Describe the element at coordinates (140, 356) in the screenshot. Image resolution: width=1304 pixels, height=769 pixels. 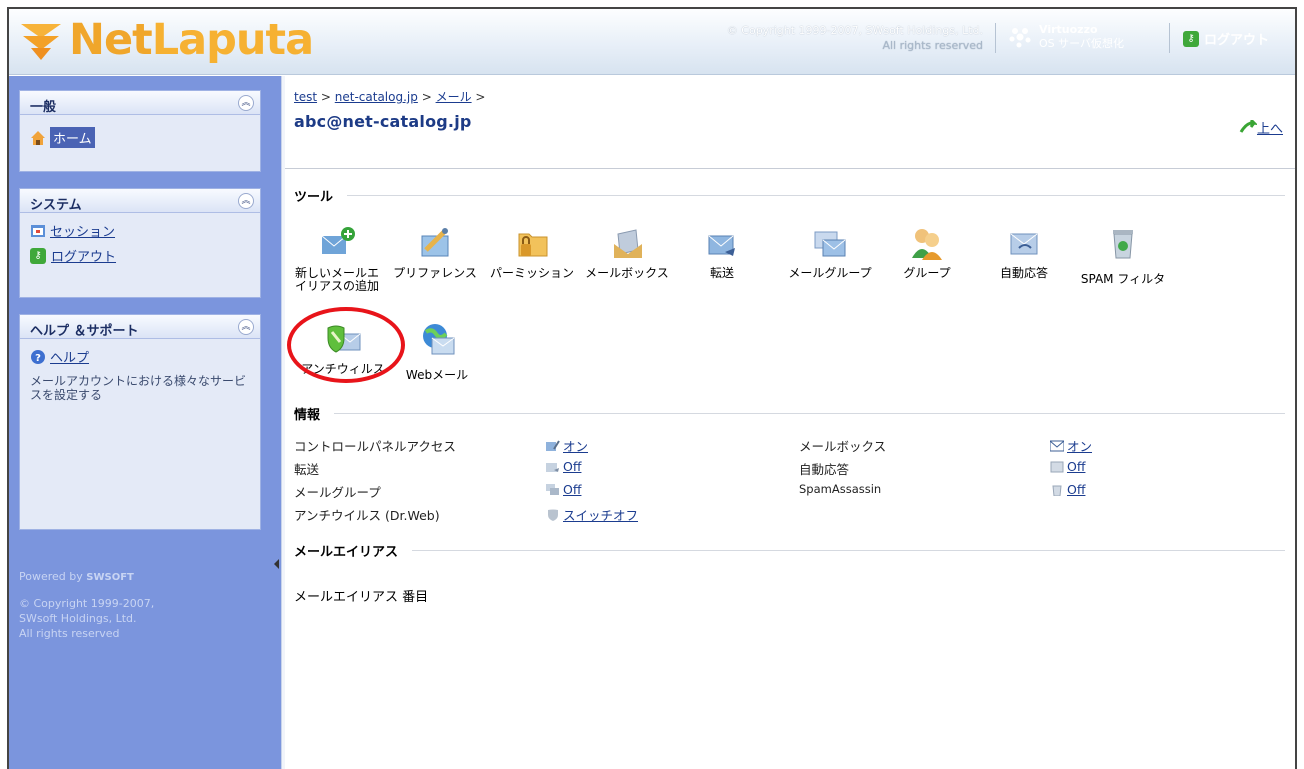
I see `sidebar-item-help: ? ヘルプ` at that location.